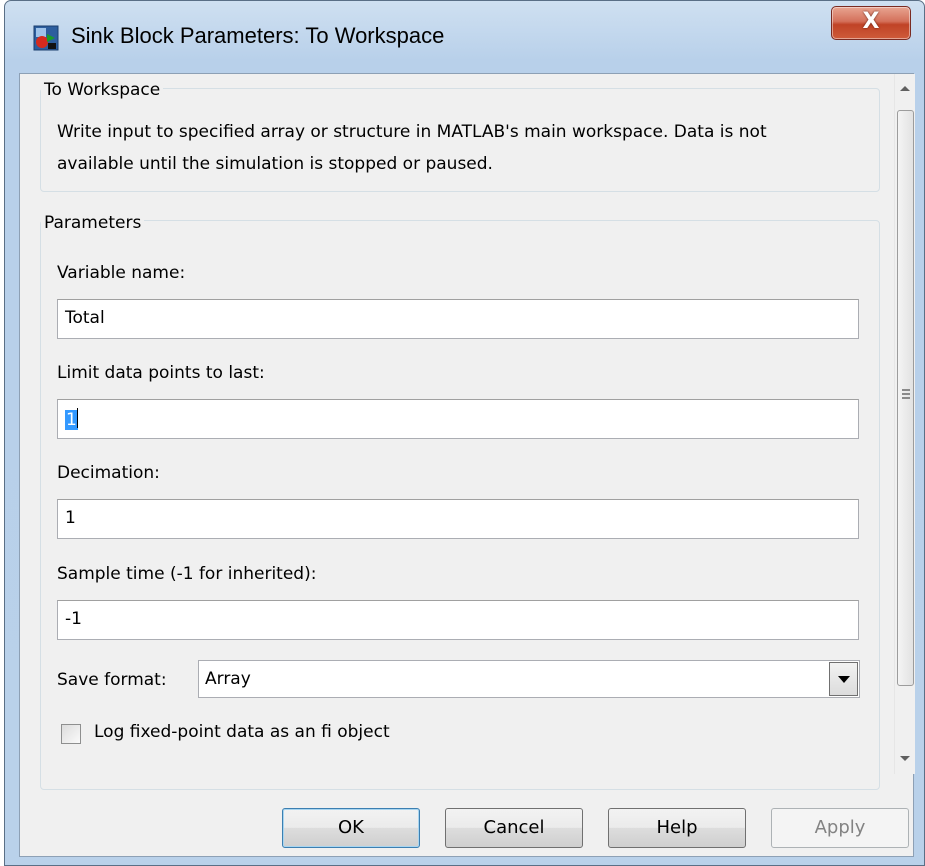  Describe the element at coordinates (161, 373) in the screenshot. I see `limit-data-points-label: Limit data points to last:` at that location.